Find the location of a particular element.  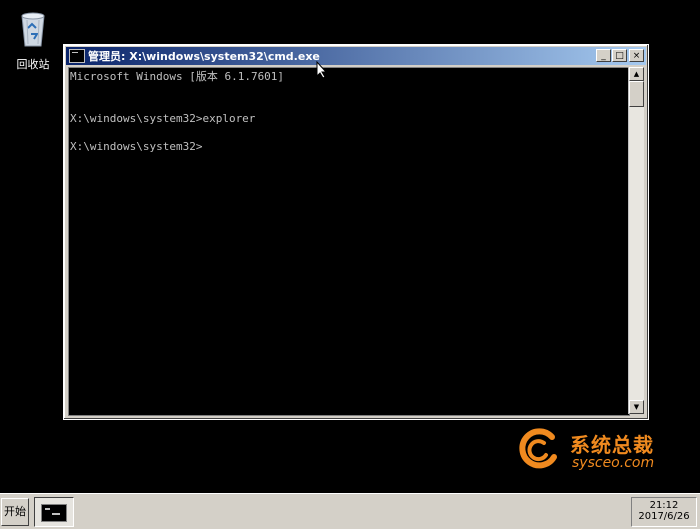

scroll-down-button: ▼ is located at coordinates (636, 407).